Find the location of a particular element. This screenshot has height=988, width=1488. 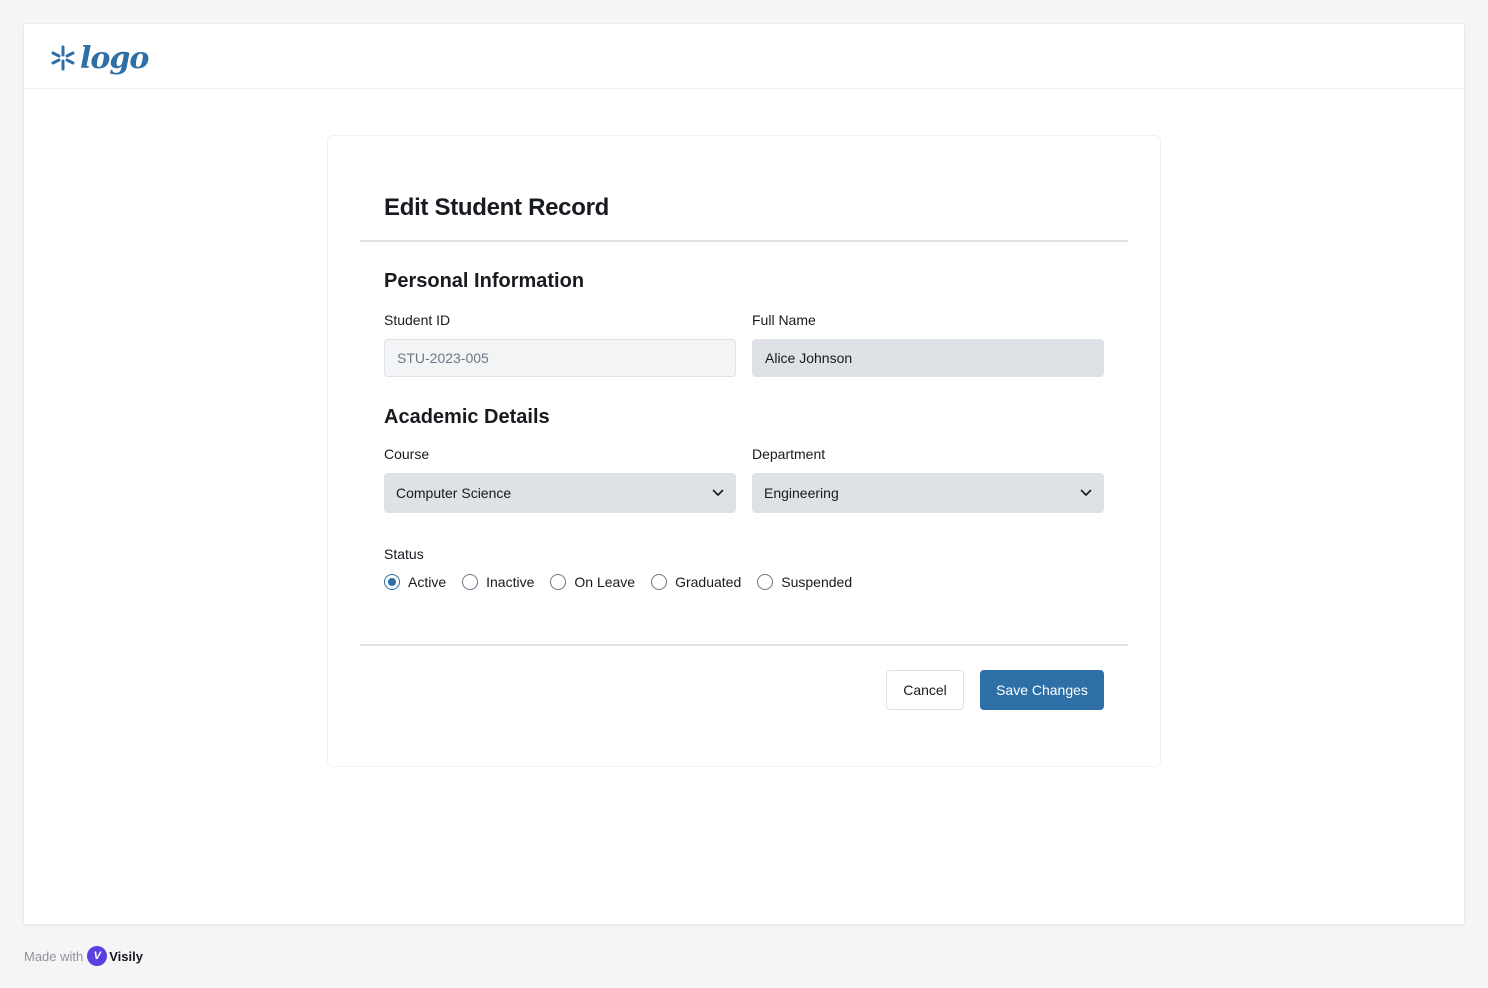

logo: logo is located at coordinates (99, 58).